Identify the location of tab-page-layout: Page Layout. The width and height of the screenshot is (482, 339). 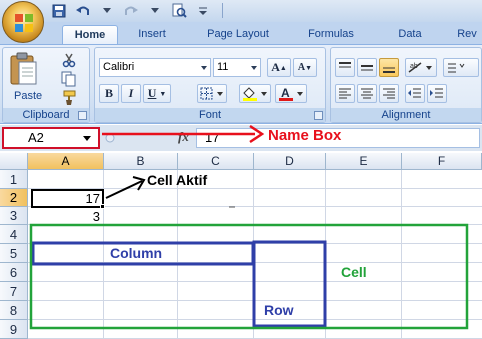
(238, 34).